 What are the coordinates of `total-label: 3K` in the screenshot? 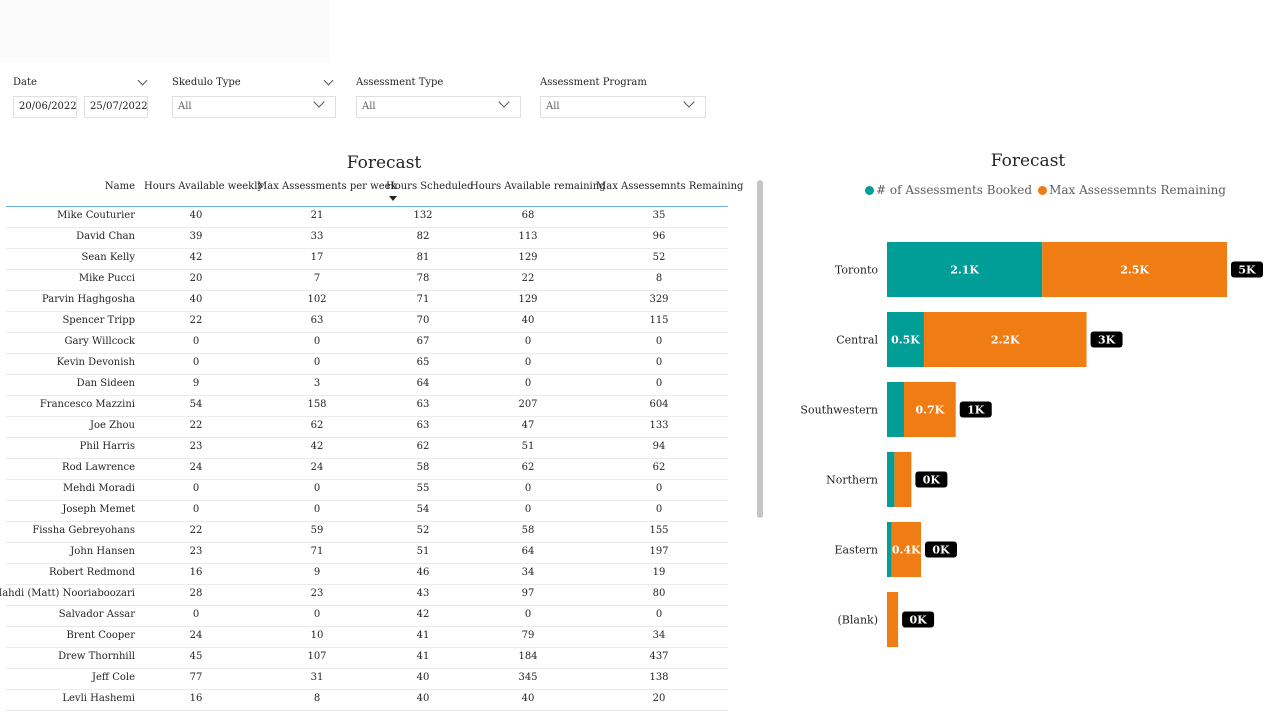 It's located at (1107, 340).